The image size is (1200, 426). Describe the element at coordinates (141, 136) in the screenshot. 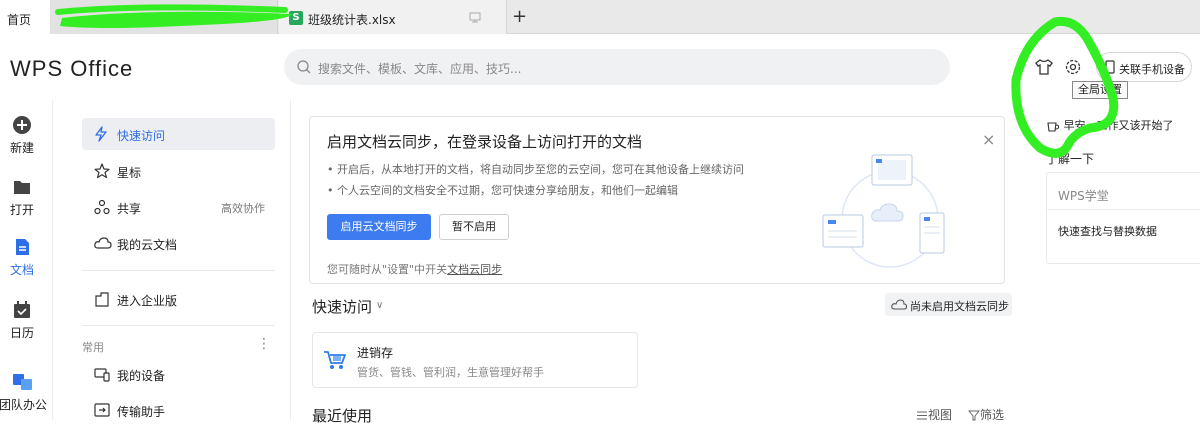

I see `nav-quick-access-label: 快速访问` at that location.